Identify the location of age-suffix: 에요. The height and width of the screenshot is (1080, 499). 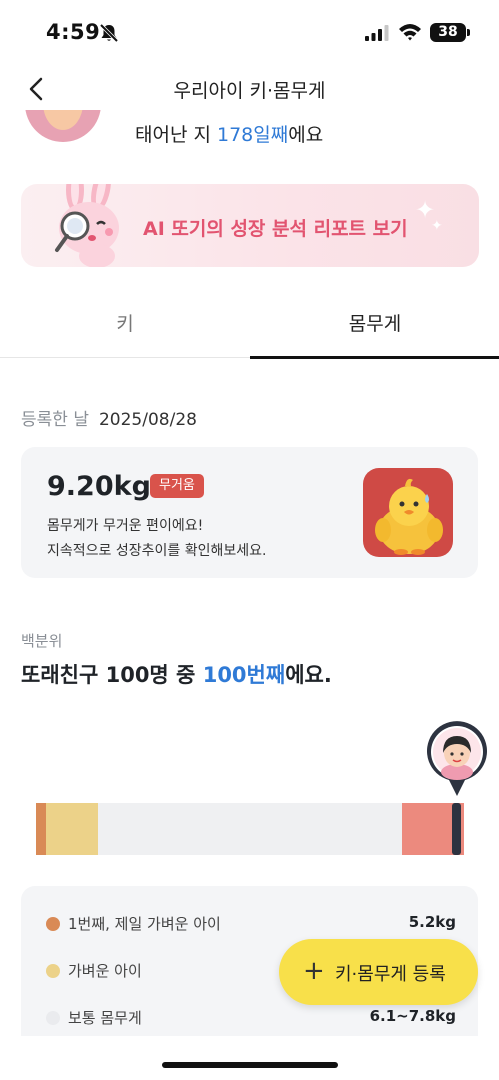
(306, 135).